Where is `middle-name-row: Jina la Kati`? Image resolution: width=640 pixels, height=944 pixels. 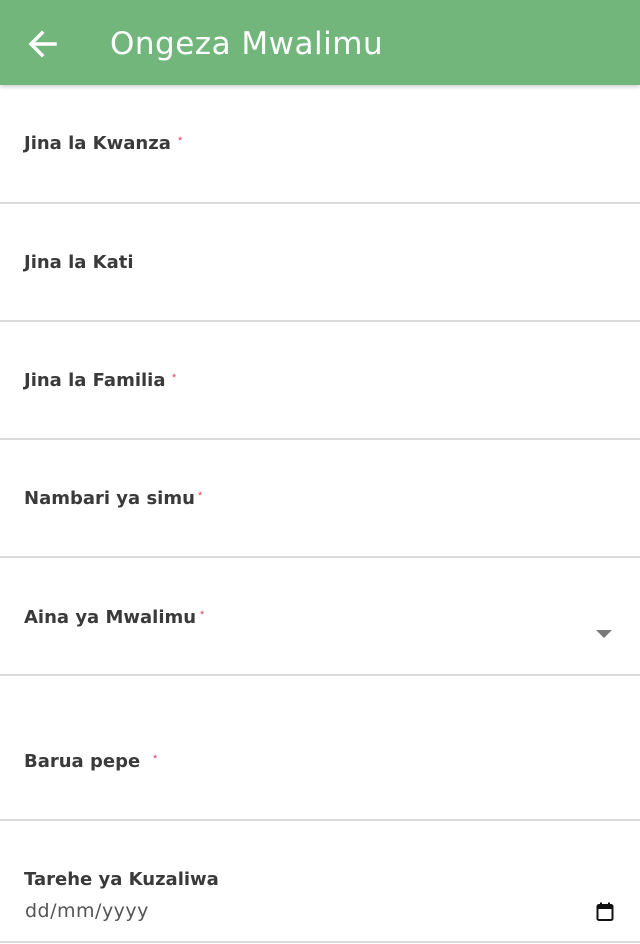 middle-name-row: Jina la Kati is located at coordinates (320, 263).